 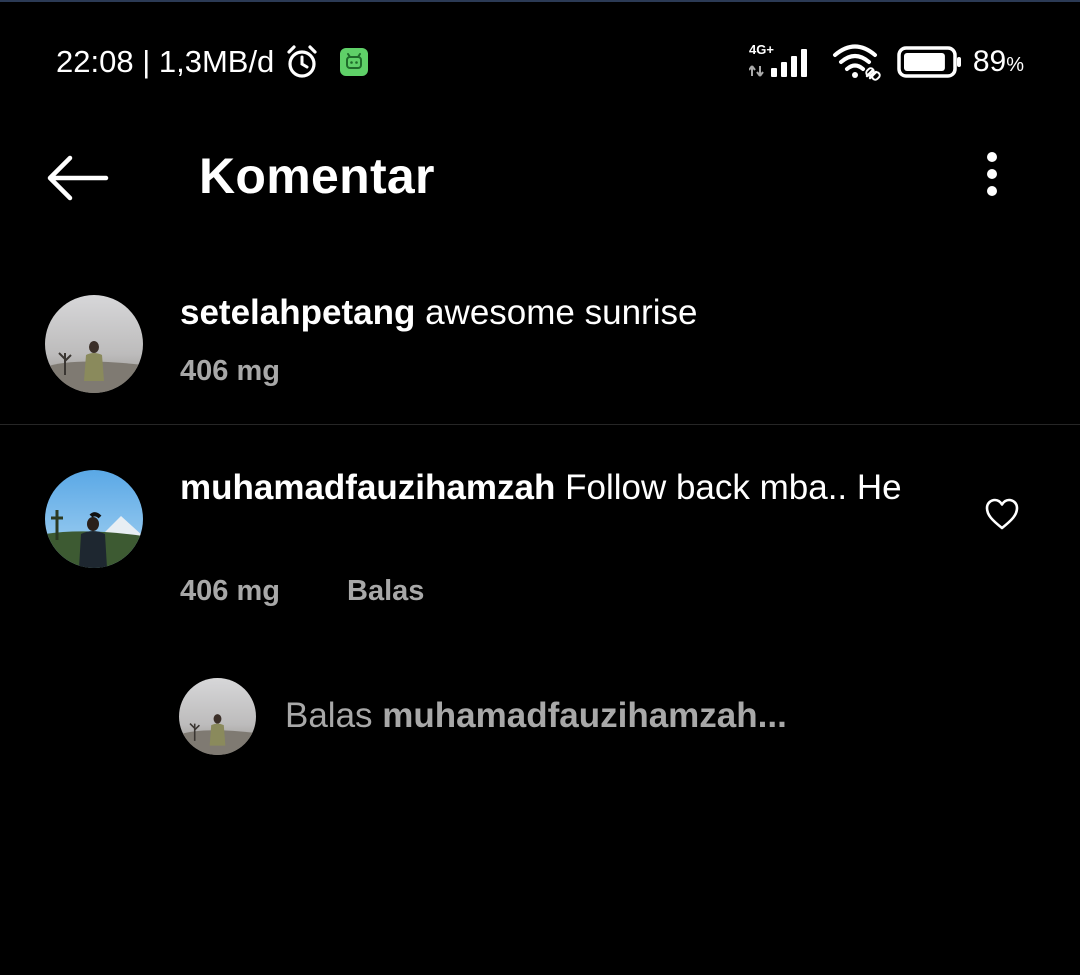 I want to click on heart-icon, so click(x=1002, y=514).